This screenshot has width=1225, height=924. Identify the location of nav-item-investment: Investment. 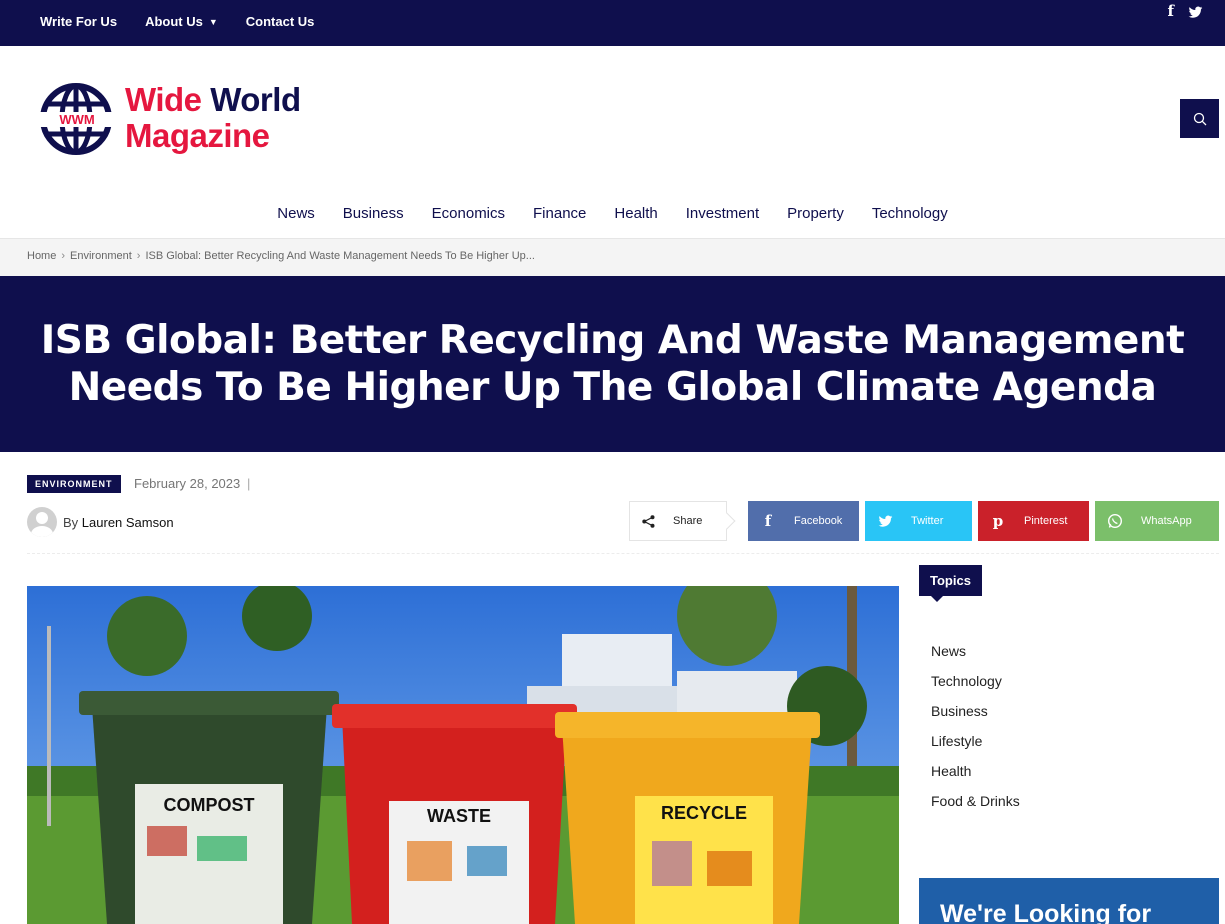
(722, 215).